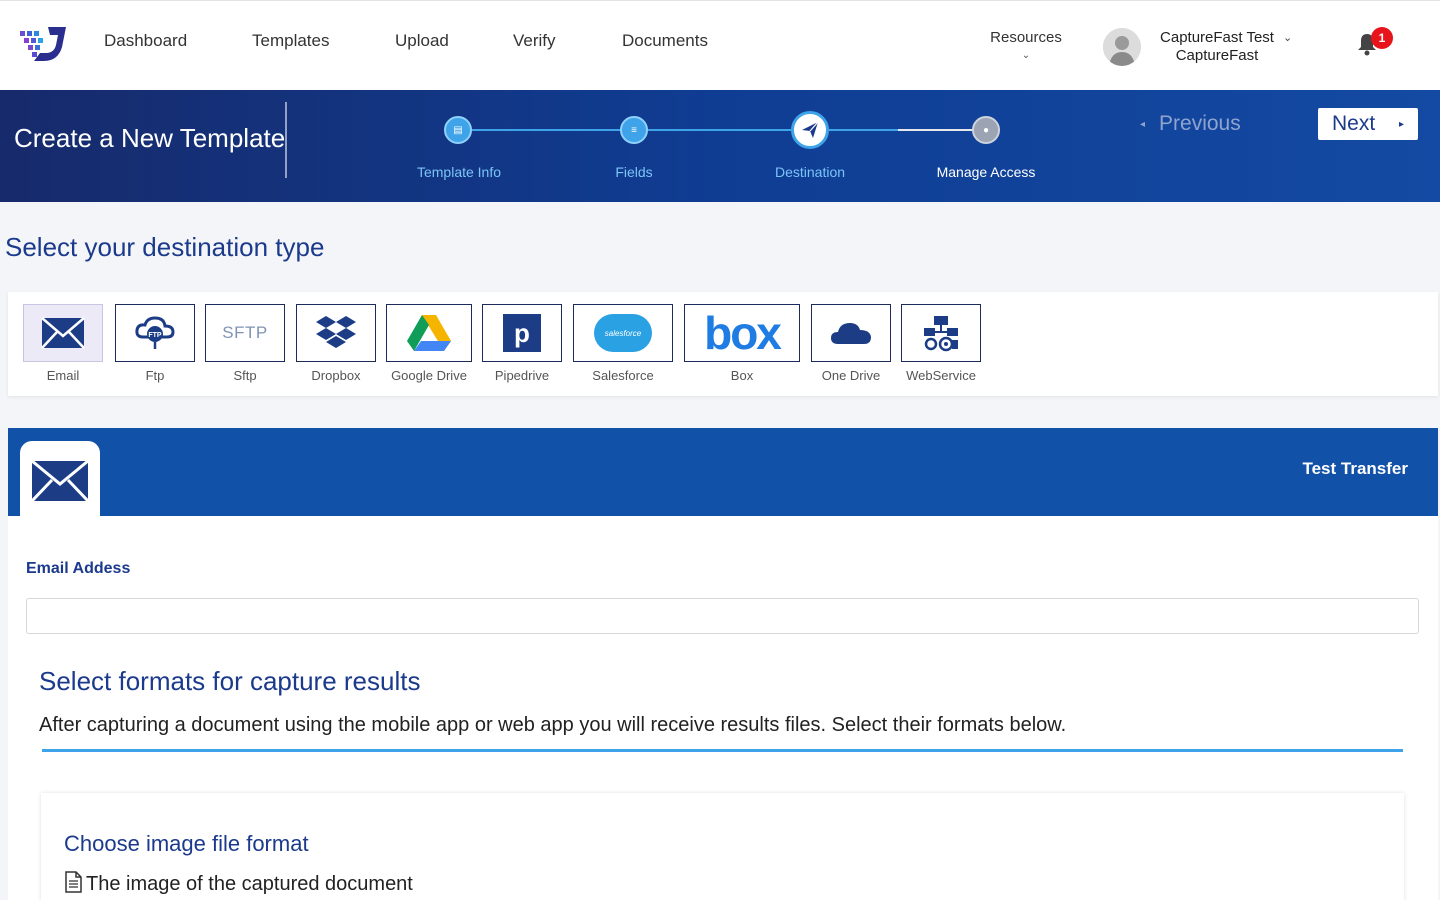 The width and height of the screenshot is (1440, 900). Describe the element at coordinates (73, 882) in the screenshot. I see `document-icon` at that location.